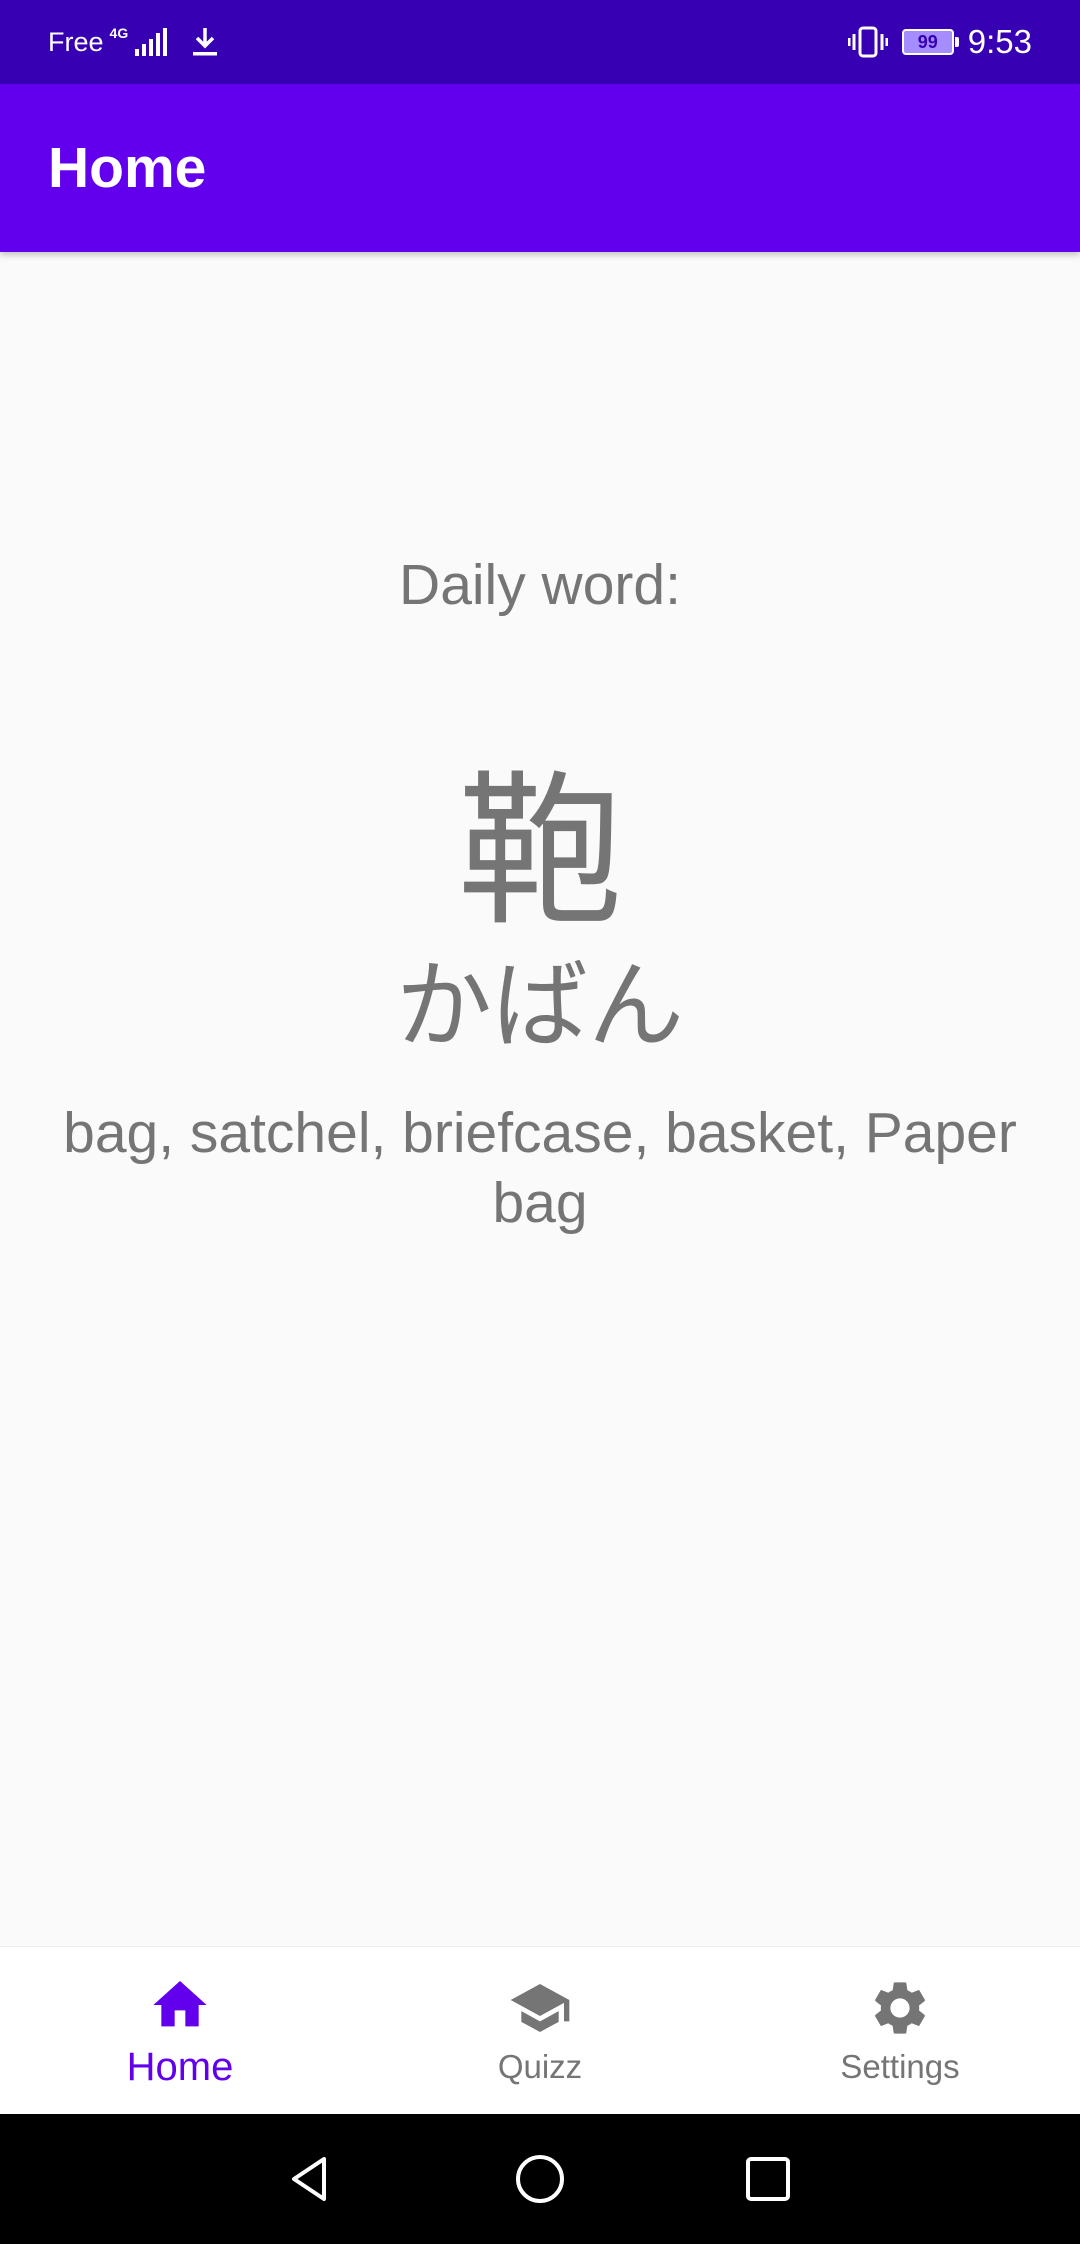 This screenshot has height=2244, width=1080. What do you see at coordinates (540, 168) in the screenshot?
I see `app-bar: Home` at bounding box center [540, 168].